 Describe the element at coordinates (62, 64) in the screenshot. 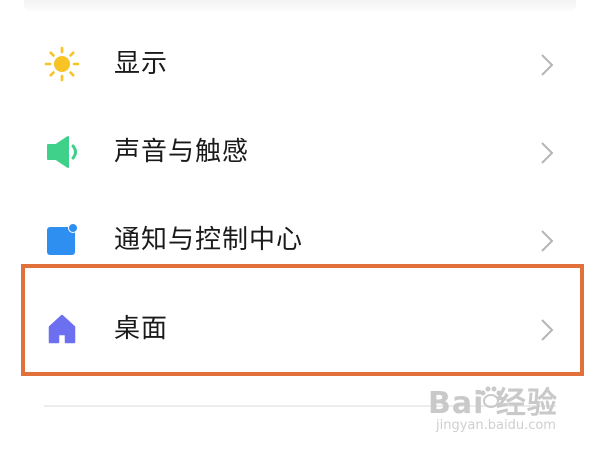

I see `sun-icon` at that location.